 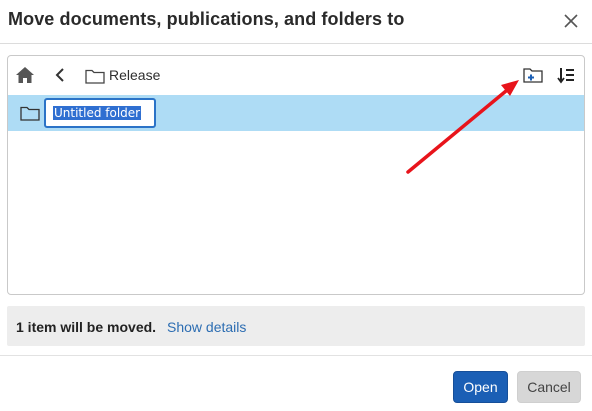 I want to click on open-button: Open, so click(x=480, y=387).